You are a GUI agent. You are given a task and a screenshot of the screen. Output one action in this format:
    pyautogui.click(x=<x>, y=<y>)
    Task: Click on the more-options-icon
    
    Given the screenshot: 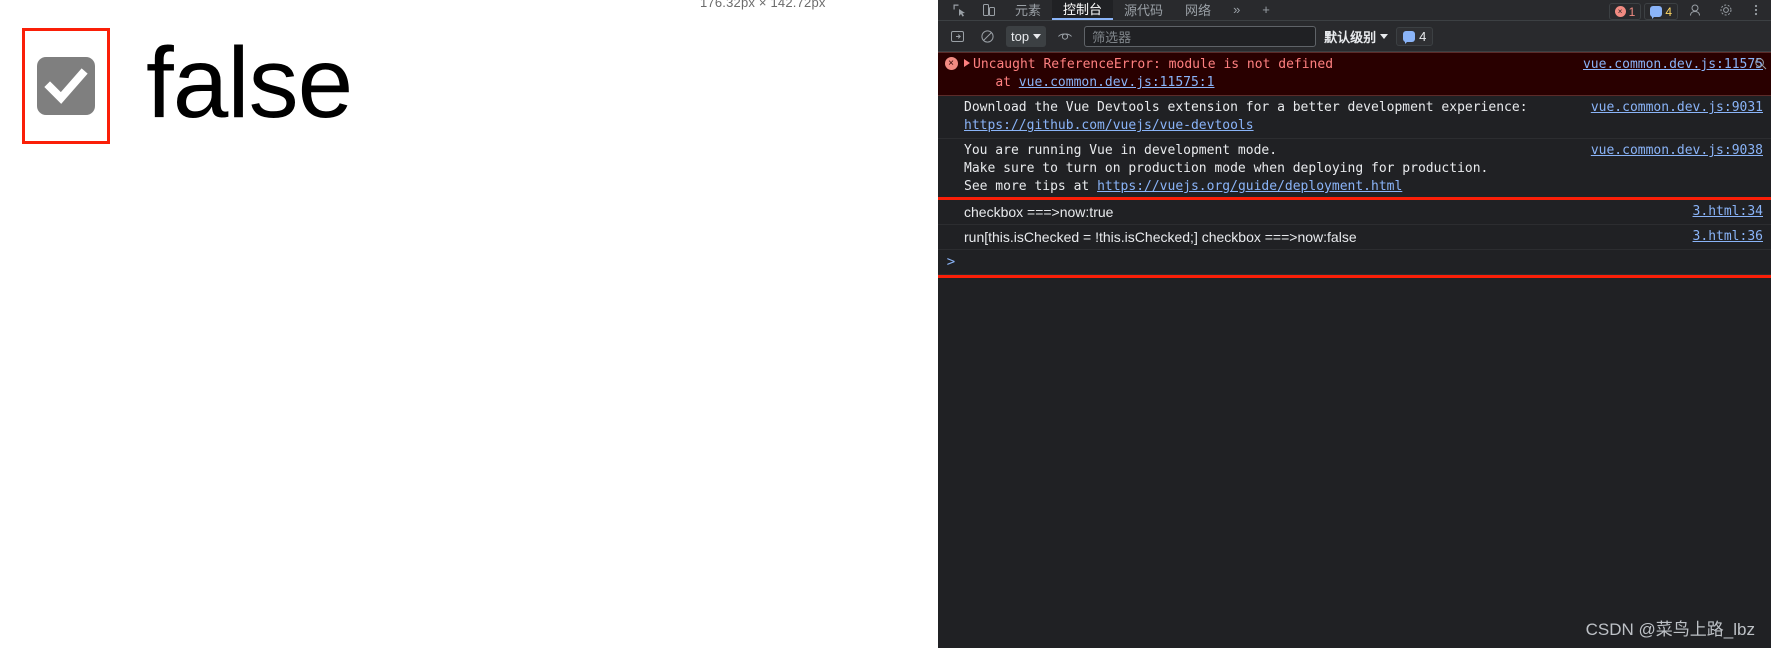 What is the action you would take?
    pyautogui.click(x=1756, y=10)
    